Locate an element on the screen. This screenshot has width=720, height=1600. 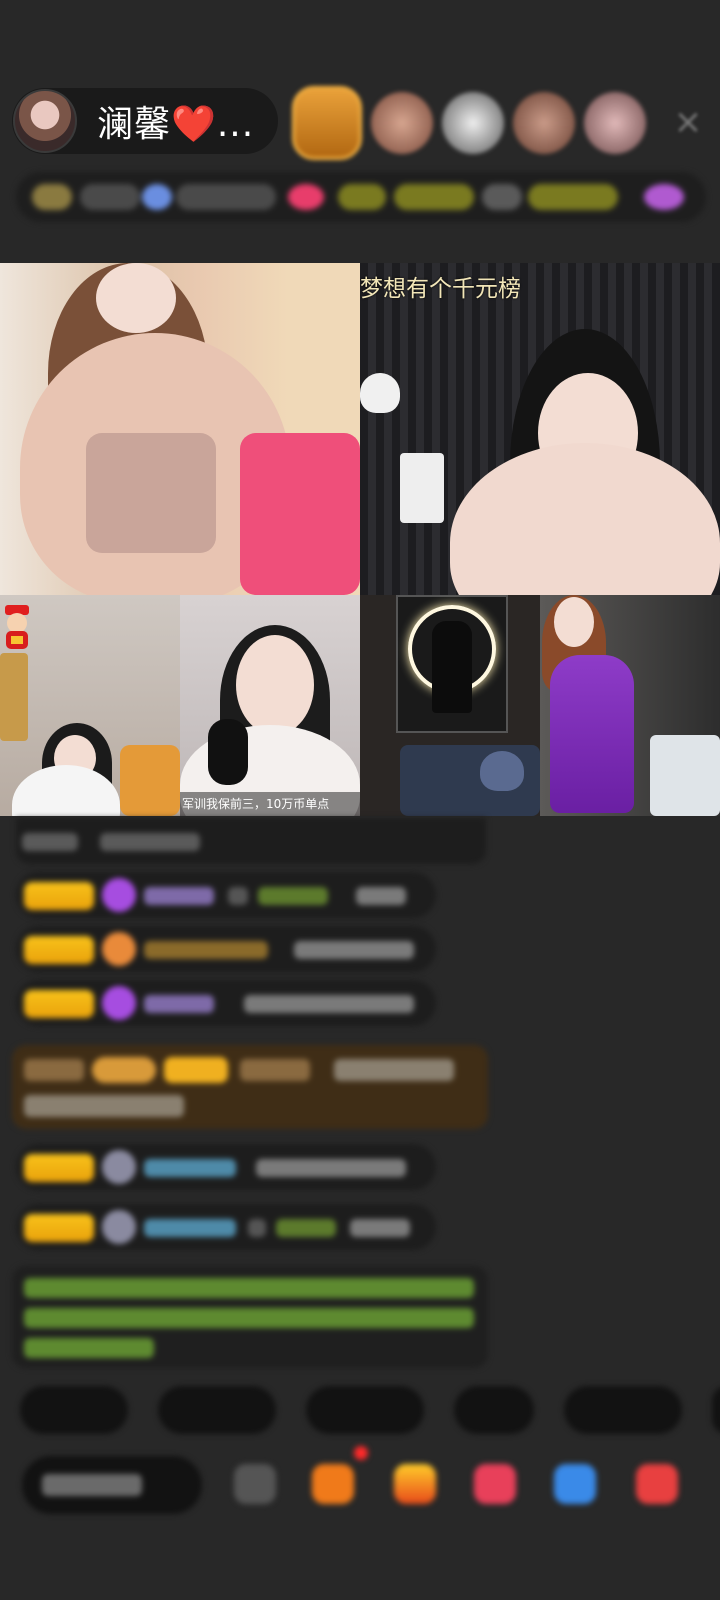
pink-chair is located at coordinates (300, 514).